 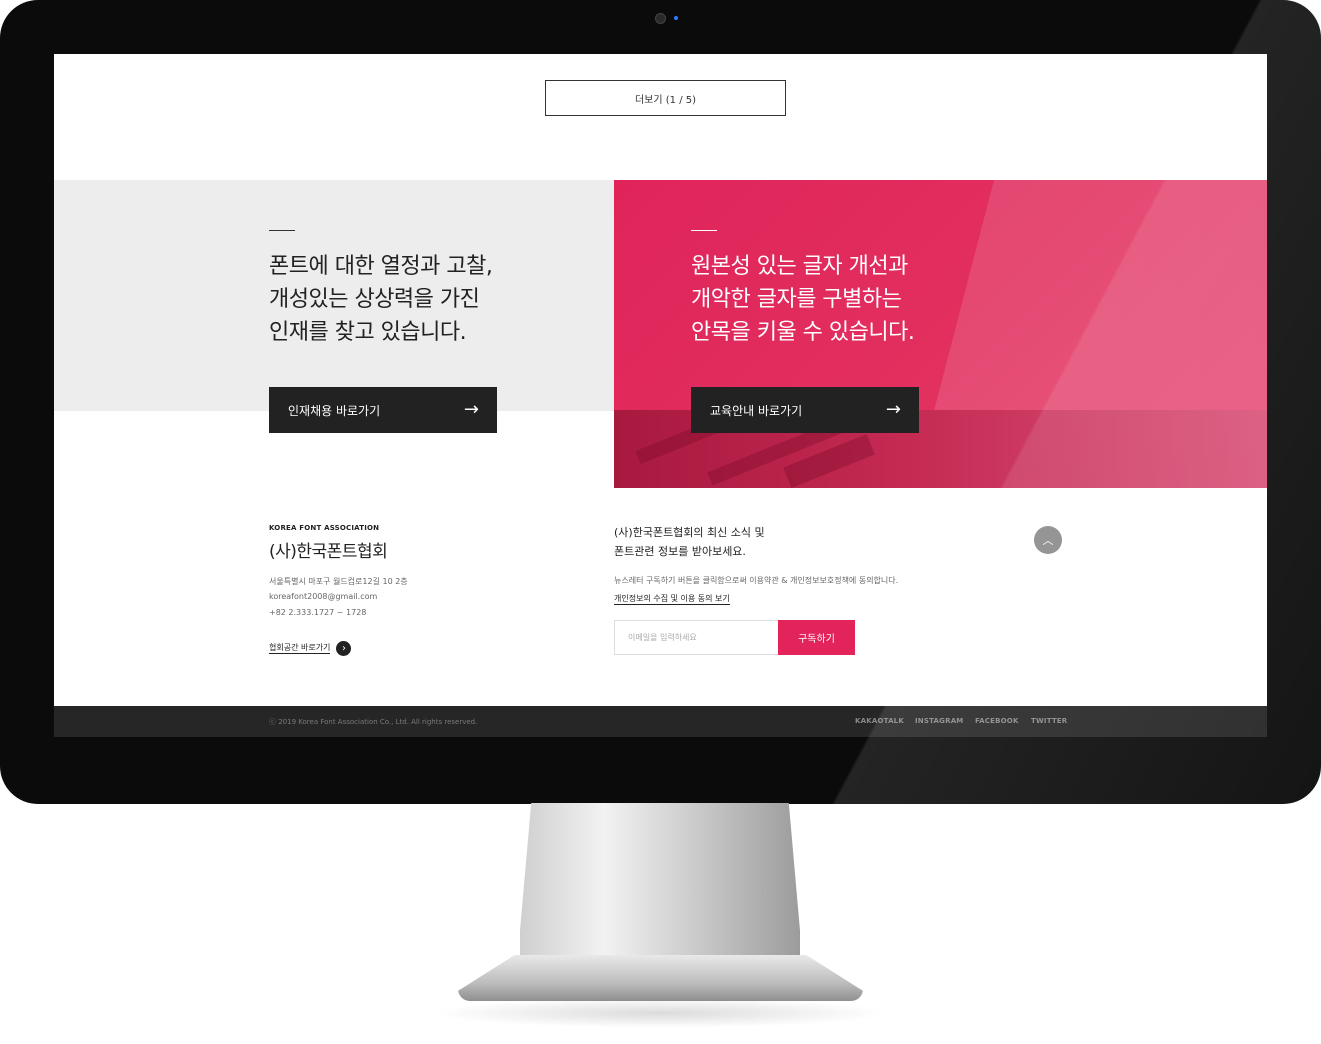 I want to click on association-name: (사)한국폰트협회, so click(x=328, y=552).